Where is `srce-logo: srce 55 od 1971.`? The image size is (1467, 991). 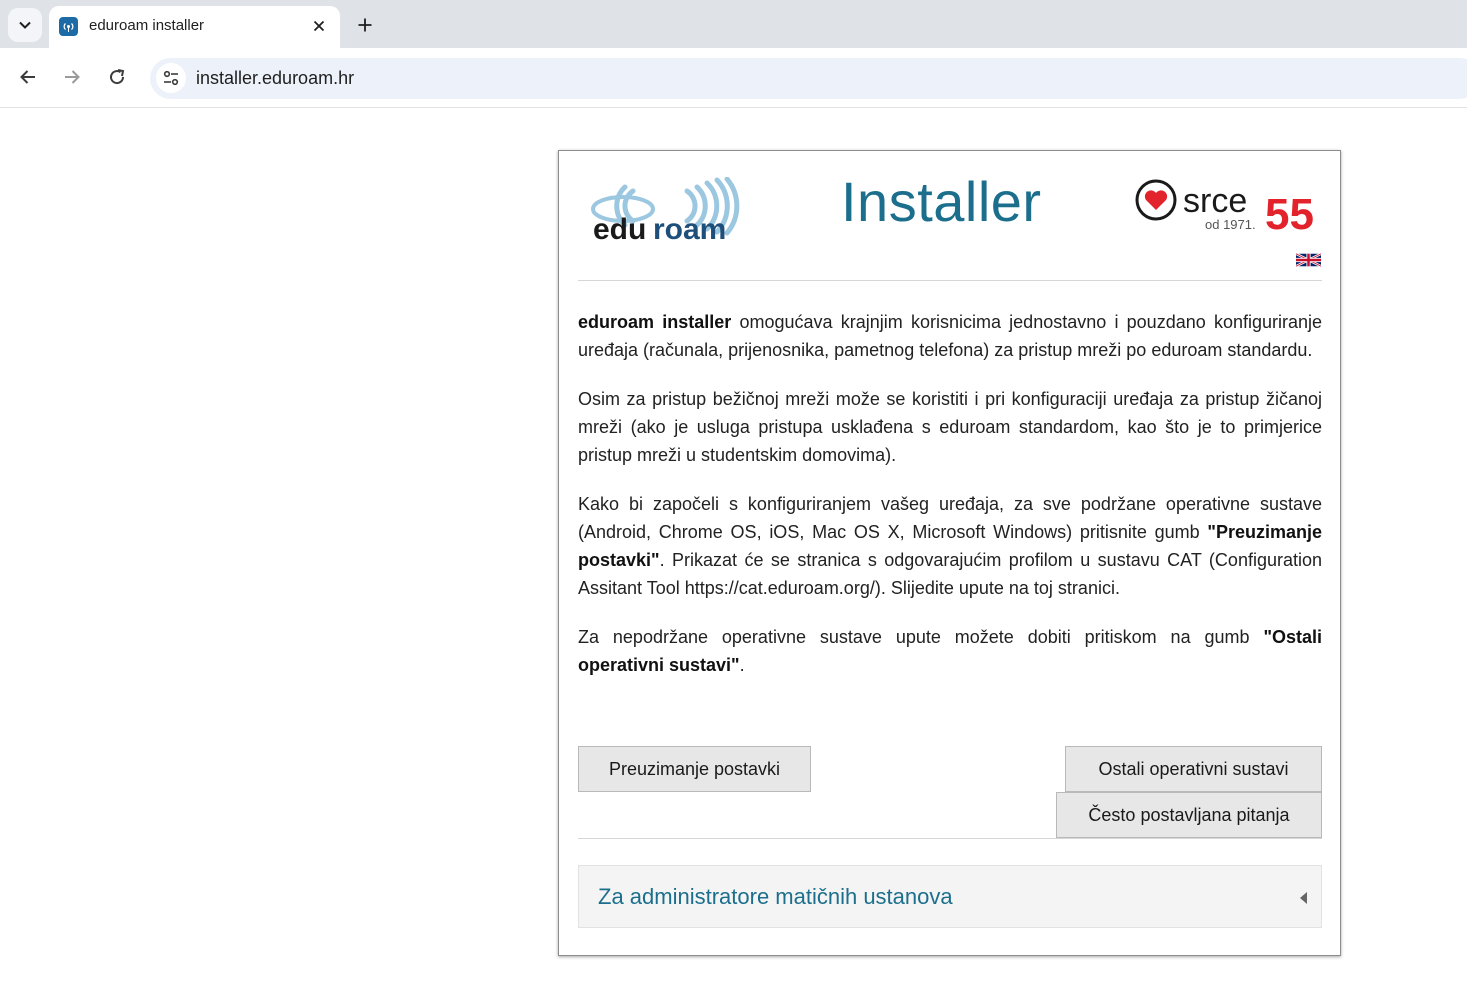
srce-logo: srce 55 od 1971. is located at coordinates (1224, 208).